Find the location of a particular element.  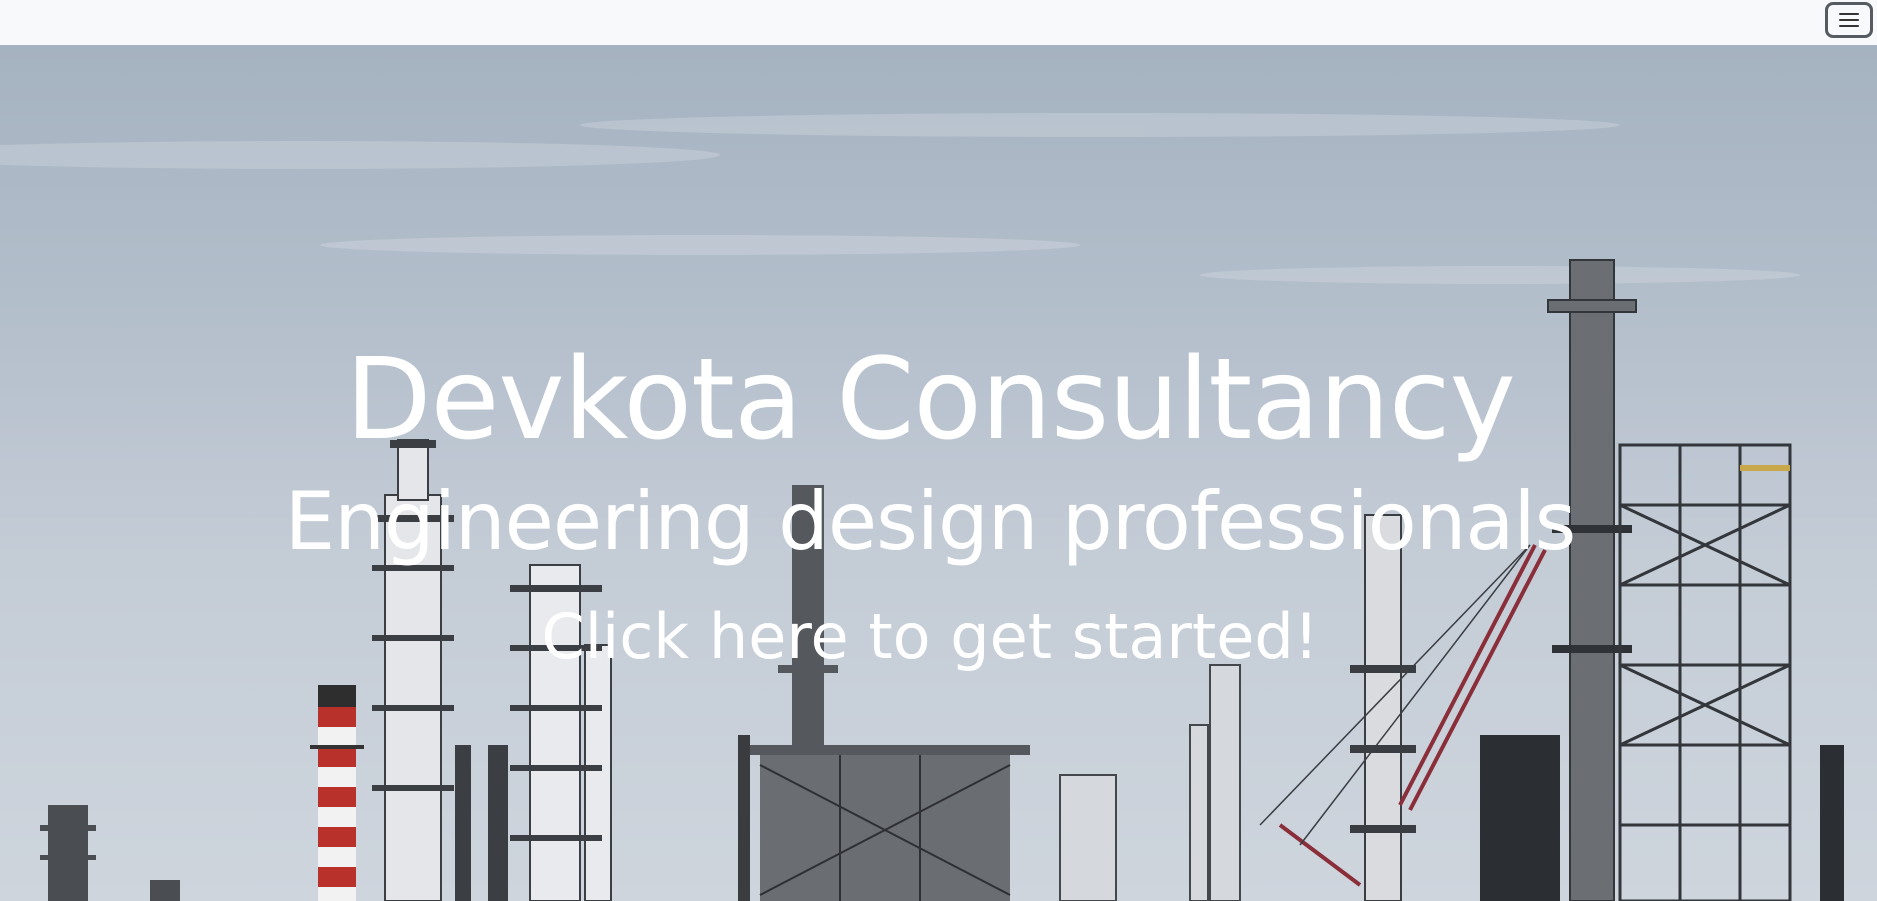

hero-title: Devkota Consultancy is located at coordinates (930, 400).